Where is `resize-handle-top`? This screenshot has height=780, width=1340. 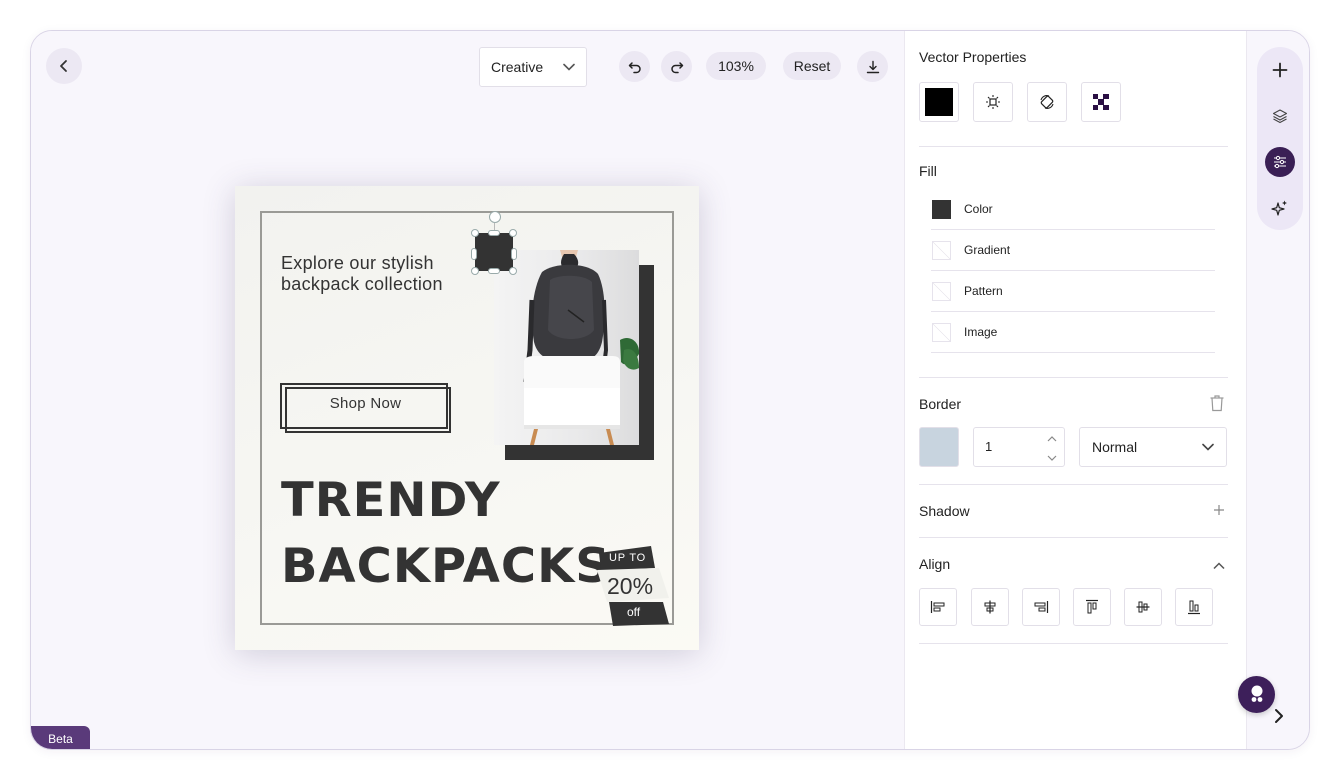
resize-handle-top is located at coordinates (494, 233).